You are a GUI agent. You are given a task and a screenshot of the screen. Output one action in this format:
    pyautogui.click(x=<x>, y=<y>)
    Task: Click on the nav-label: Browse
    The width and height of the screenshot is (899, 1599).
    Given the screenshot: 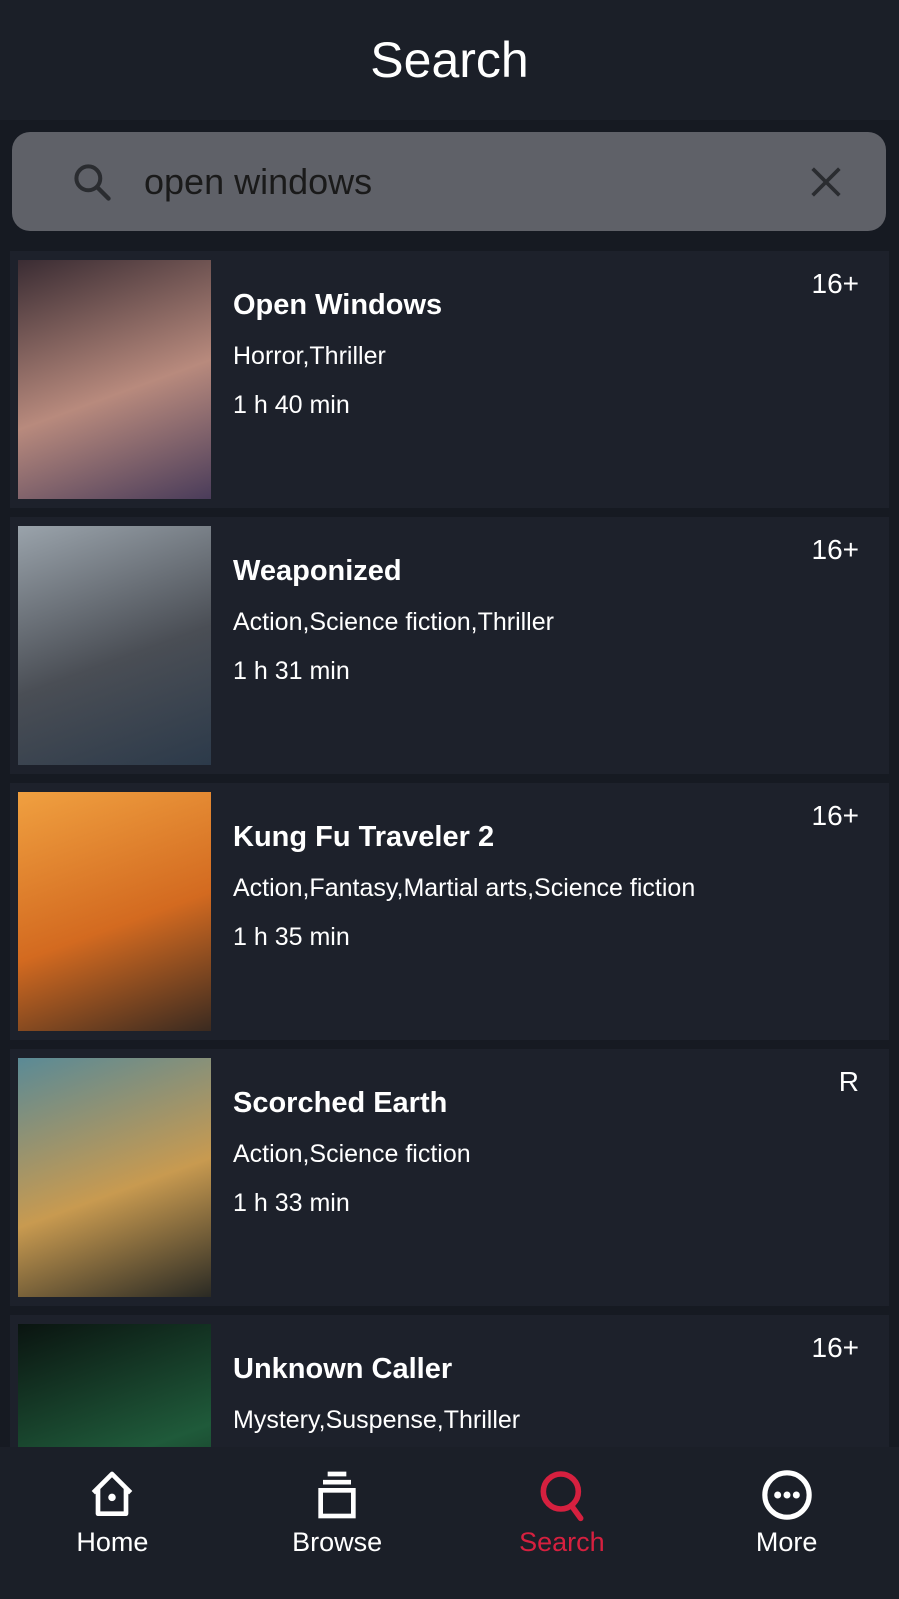 What is the action you would take?
    pyautogui.click(x=337, y=1542)
    